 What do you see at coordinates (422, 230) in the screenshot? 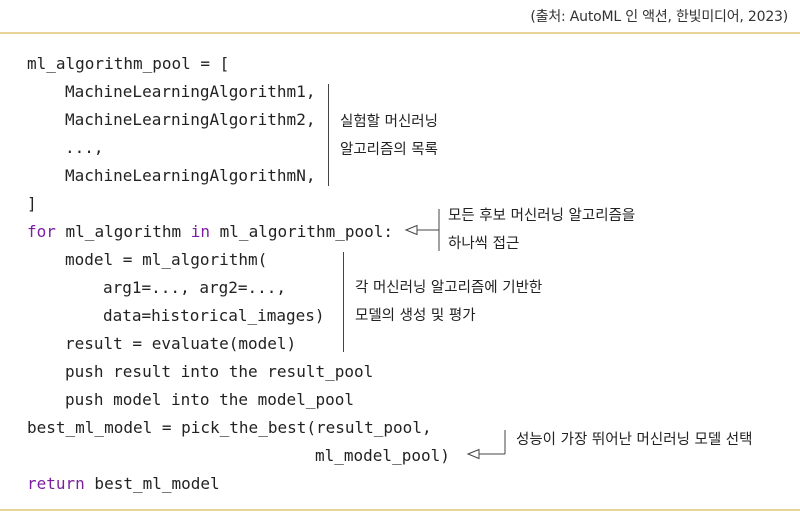
I see `loop-arrow` at bounding box center [422, 230].